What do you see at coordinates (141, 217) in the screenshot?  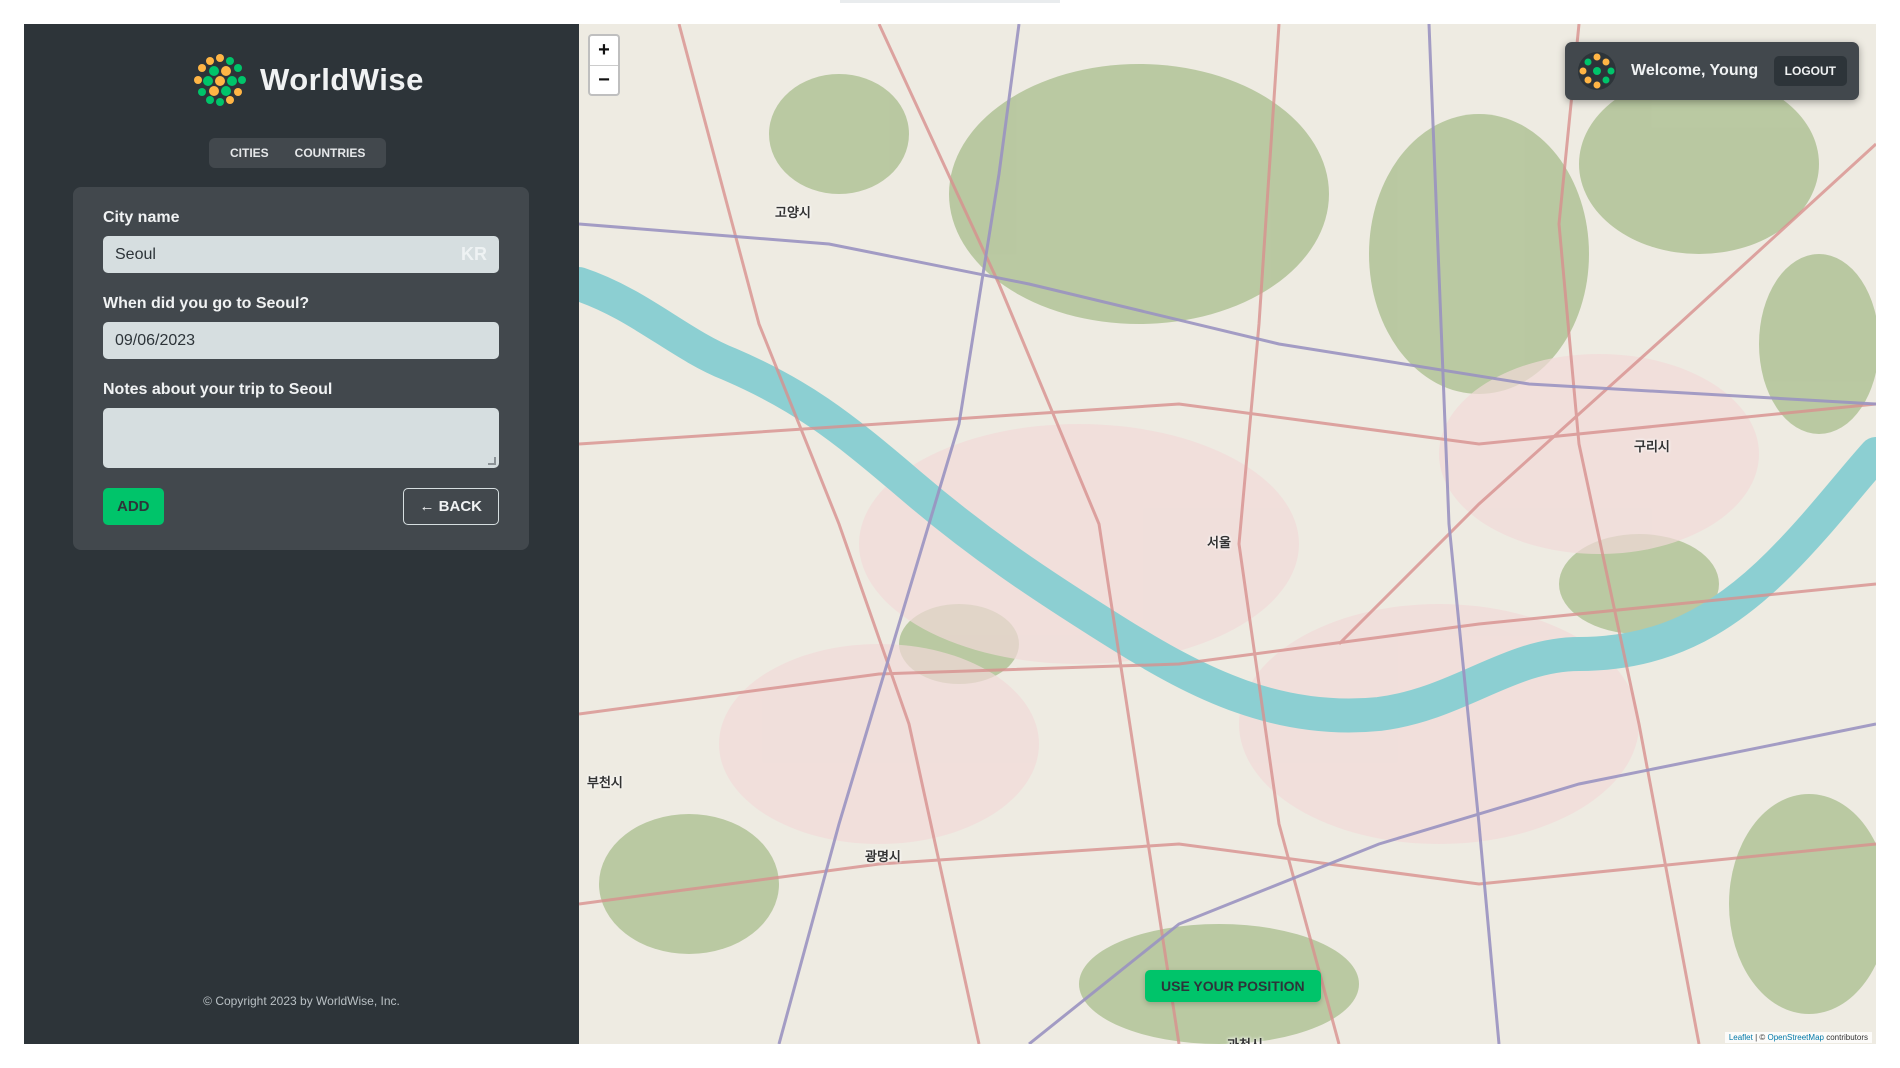 I see `city-name-label: City name` at bounding box center [141, 217].